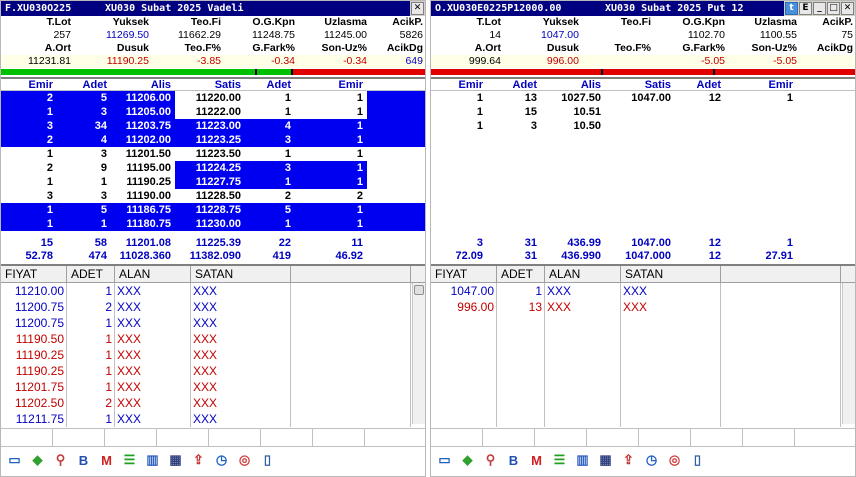 The width and height of the screenshot is (856, 477). I want to click on trade-row: 11210.00 1 XXX XXX, so click(213, 291).